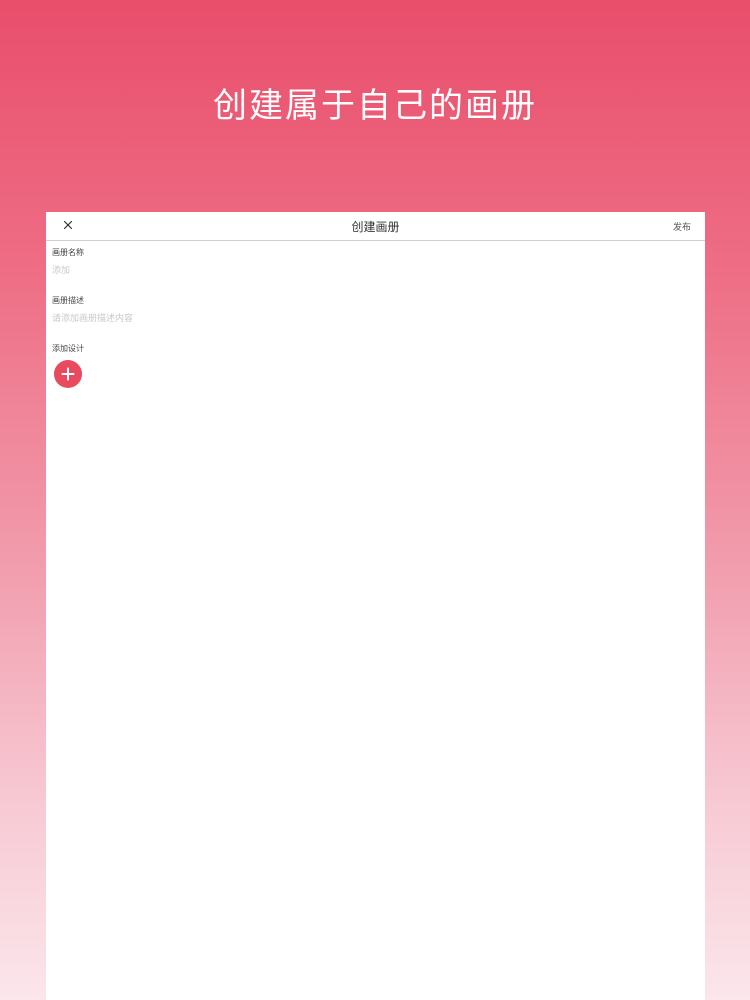 The height and width of the screenshot is (1000, 750). I want to click on plus-icon, so click(68, 374).